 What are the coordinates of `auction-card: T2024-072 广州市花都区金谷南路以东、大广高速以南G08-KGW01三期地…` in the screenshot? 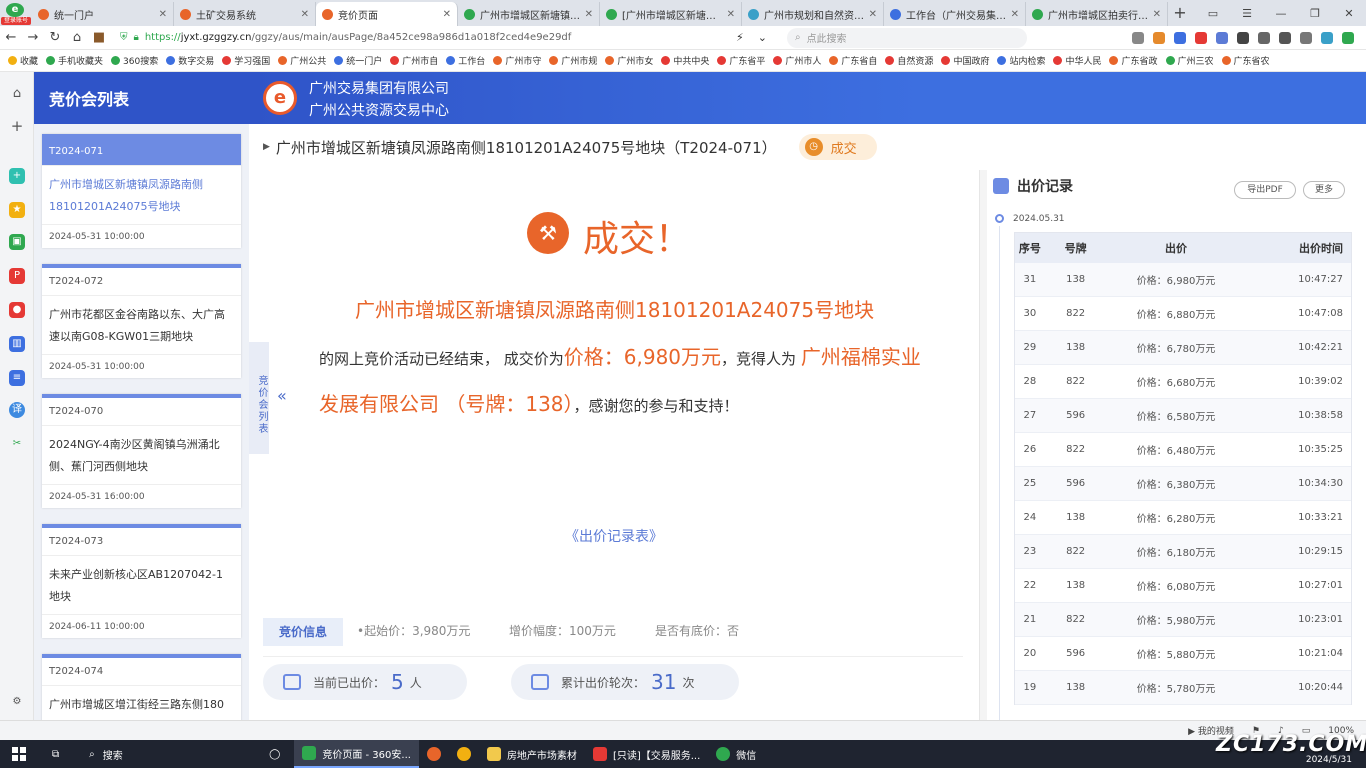 It's located at (141, 321).